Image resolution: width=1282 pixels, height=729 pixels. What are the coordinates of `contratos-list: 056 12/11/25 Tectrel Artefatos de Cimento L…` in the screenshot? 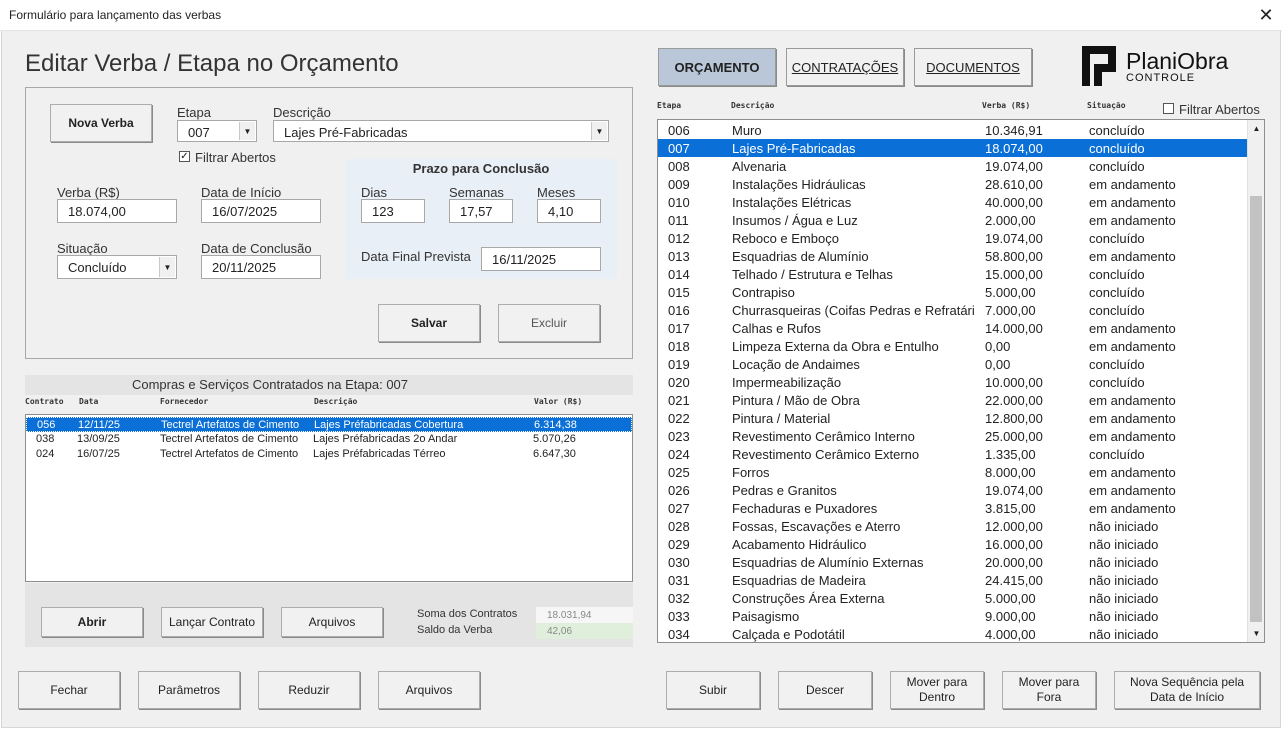 It's located at (329, 498).